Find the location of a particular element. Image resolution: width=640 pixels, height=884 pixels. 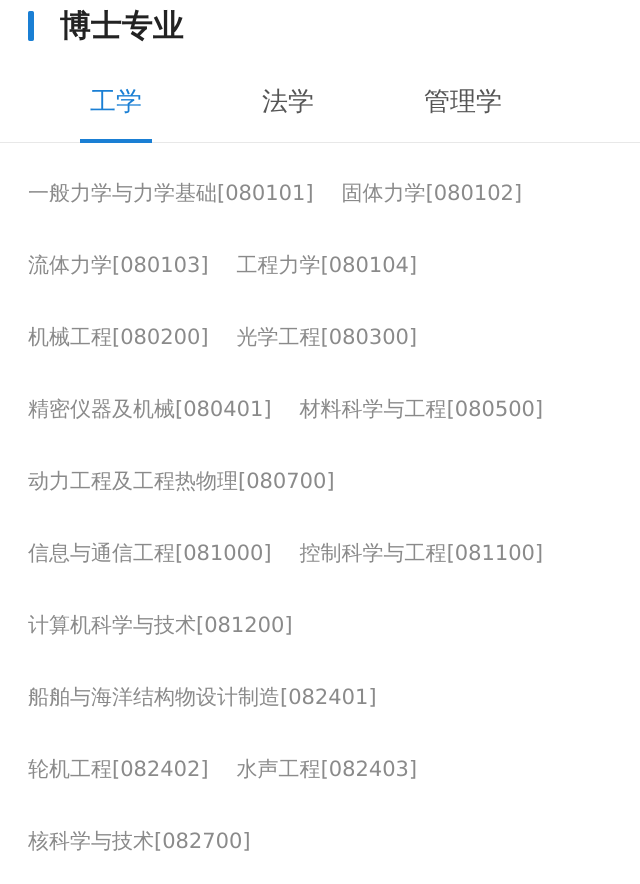

major-link: 流体力学[080103] is located at coordinates (118, 265).